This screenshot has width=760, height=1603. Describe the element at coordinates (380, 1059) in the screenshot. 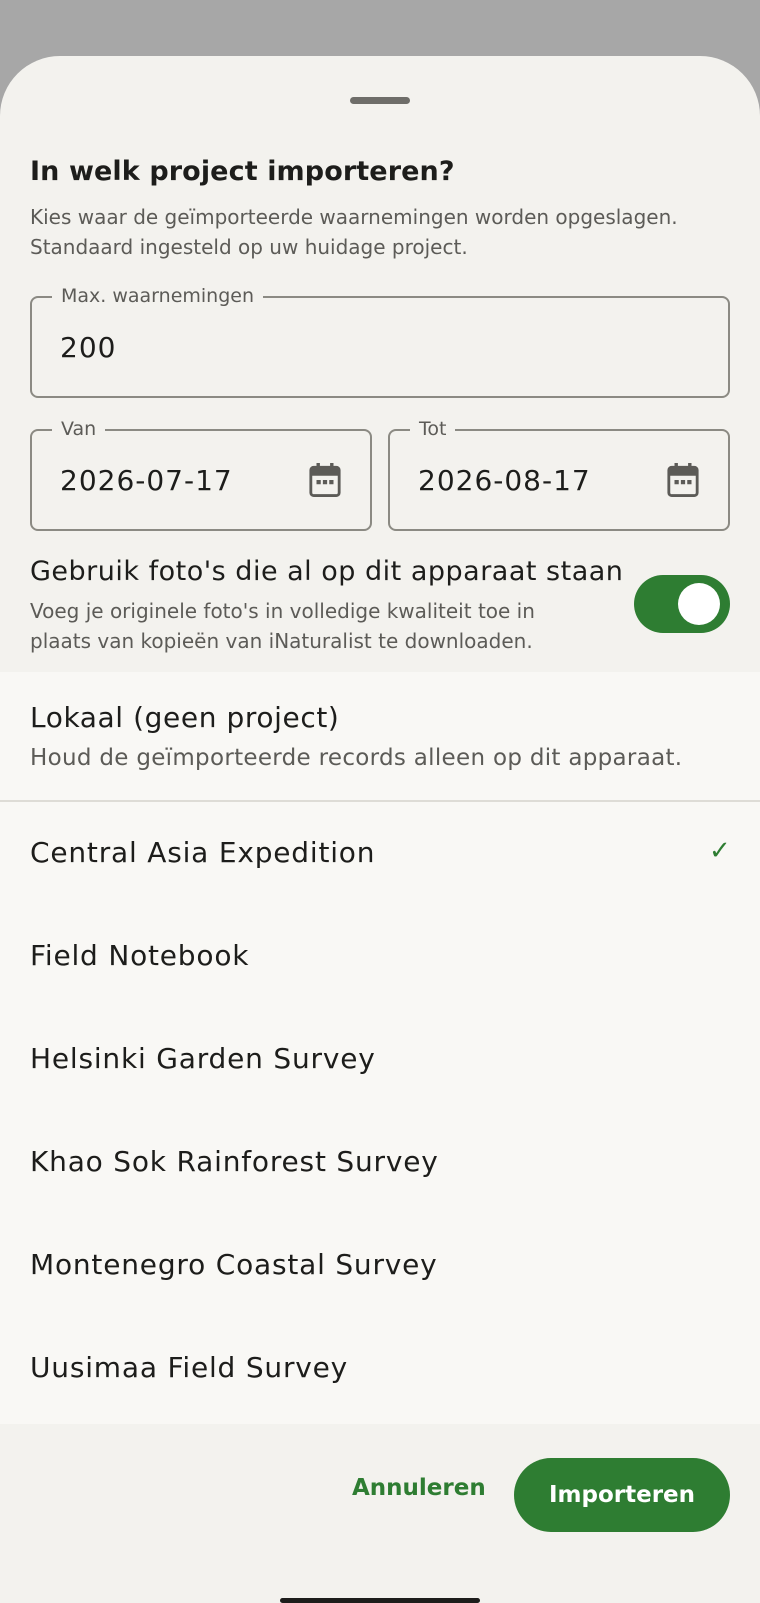

I see `project-item: Helsinki Garden Survey` at that location.